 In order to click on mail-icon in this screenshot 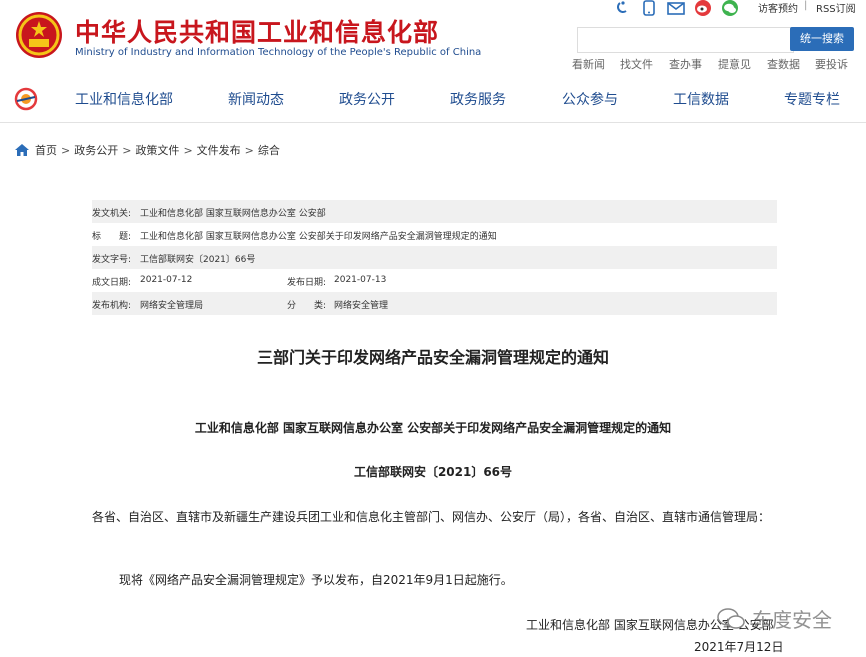, I will do `click(676, 8)`.